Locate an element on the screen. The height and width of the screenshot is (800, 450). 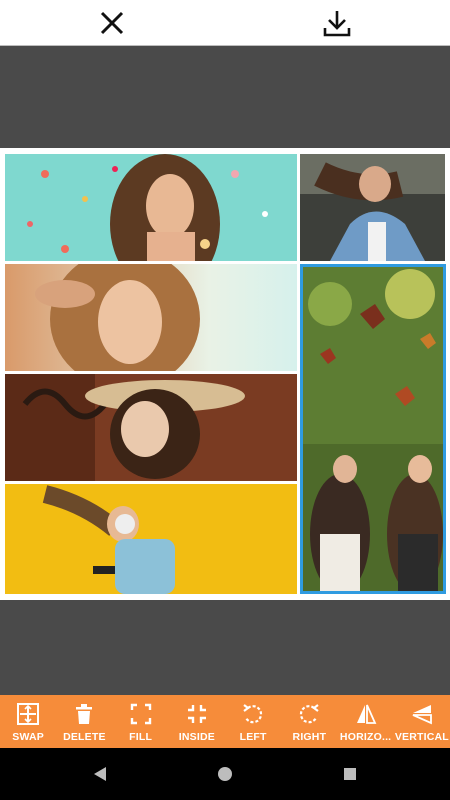
fill-button: FILL is located at coordinates (141, 721).